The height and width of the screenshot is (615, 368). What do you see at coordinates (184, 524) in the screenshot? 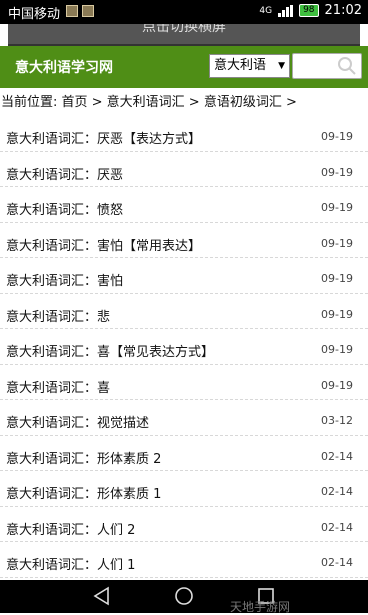
I see `list-item: 意大利语词汇：人们 2 02-14` at bounding box center [184, 524].